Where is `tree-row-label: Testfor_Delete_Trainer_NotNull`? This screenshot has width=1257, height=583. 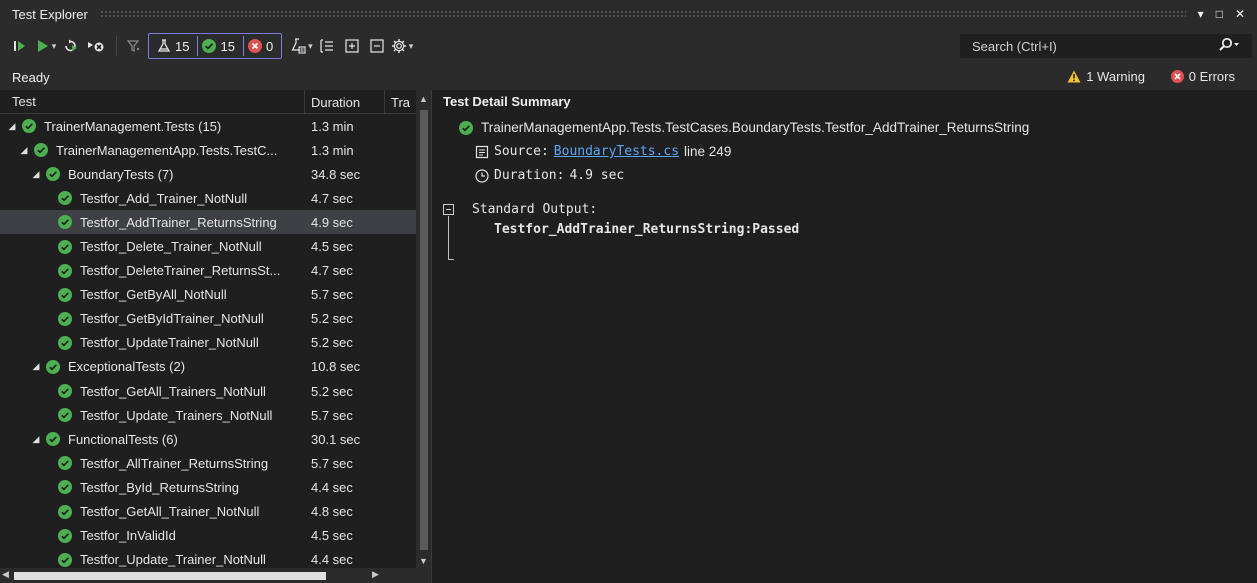
tree-row-label: Testfor_Delete_Trainer_NotNull is located at coordinates (171, 247).